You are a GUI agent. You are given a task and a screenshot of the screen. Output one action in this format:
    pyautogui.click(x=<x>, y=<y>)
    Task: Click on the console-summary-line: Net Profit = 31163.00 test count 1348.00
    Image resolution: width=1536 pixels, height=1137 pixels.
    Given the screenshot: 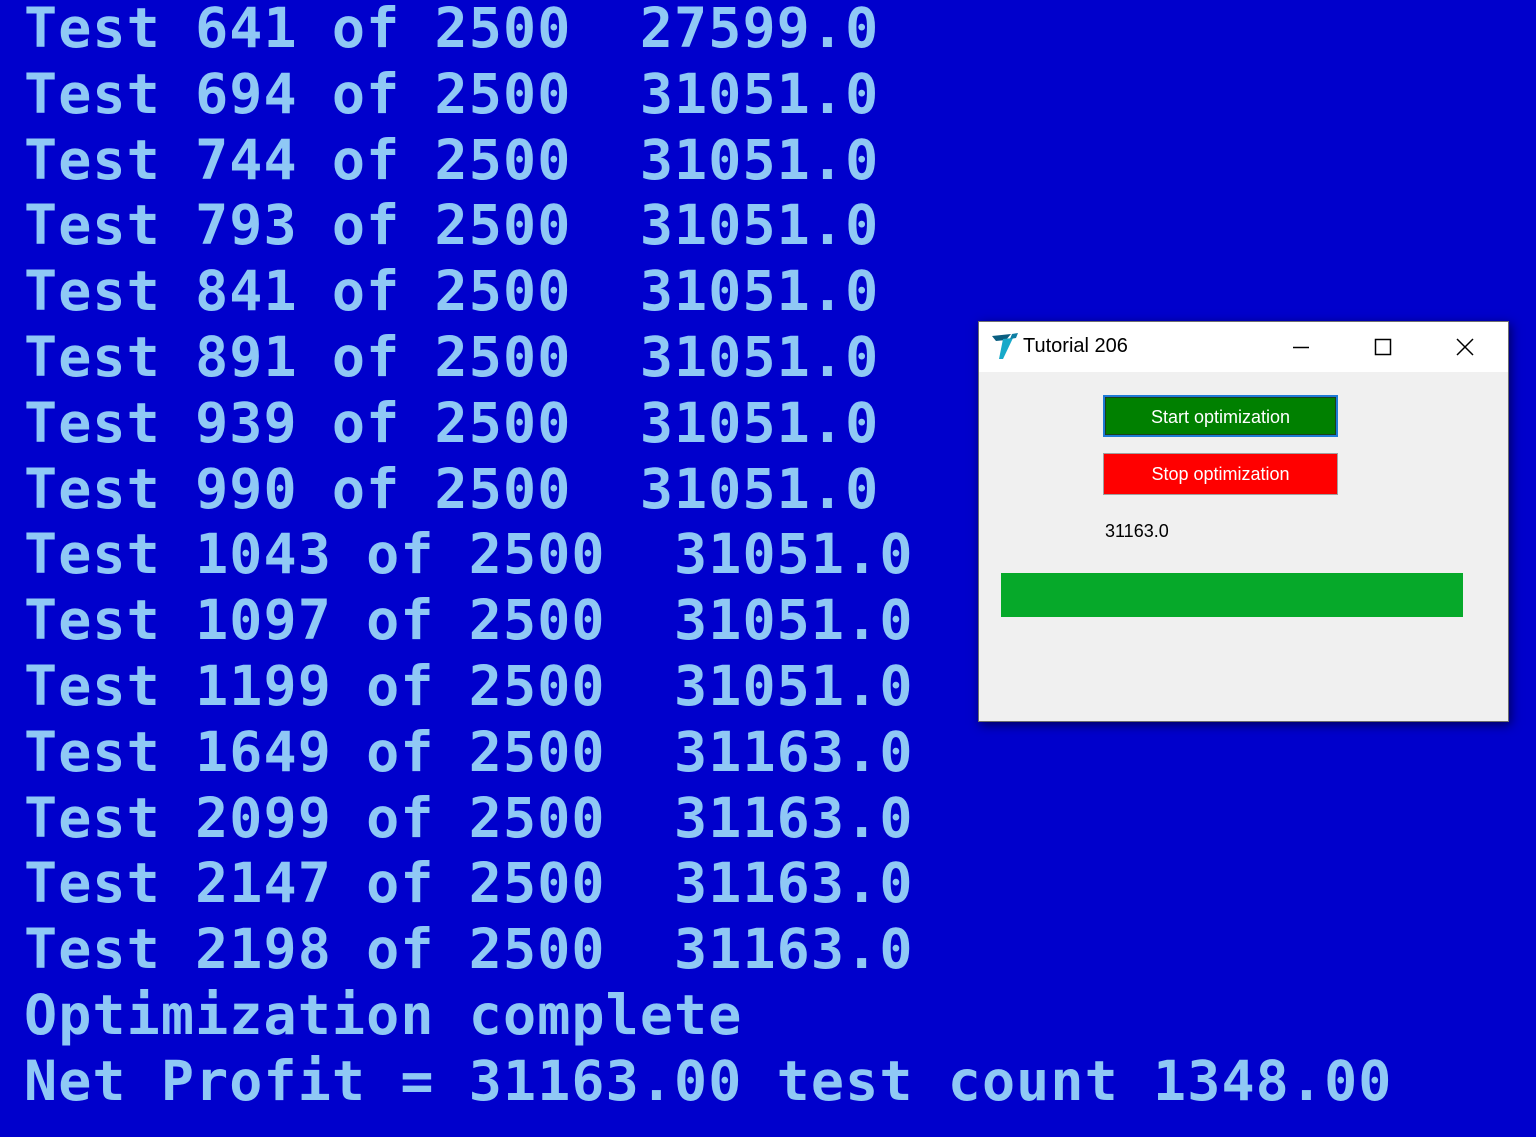 What is the action you would take?
    pyautogui.click(x=708, y=1080)
    